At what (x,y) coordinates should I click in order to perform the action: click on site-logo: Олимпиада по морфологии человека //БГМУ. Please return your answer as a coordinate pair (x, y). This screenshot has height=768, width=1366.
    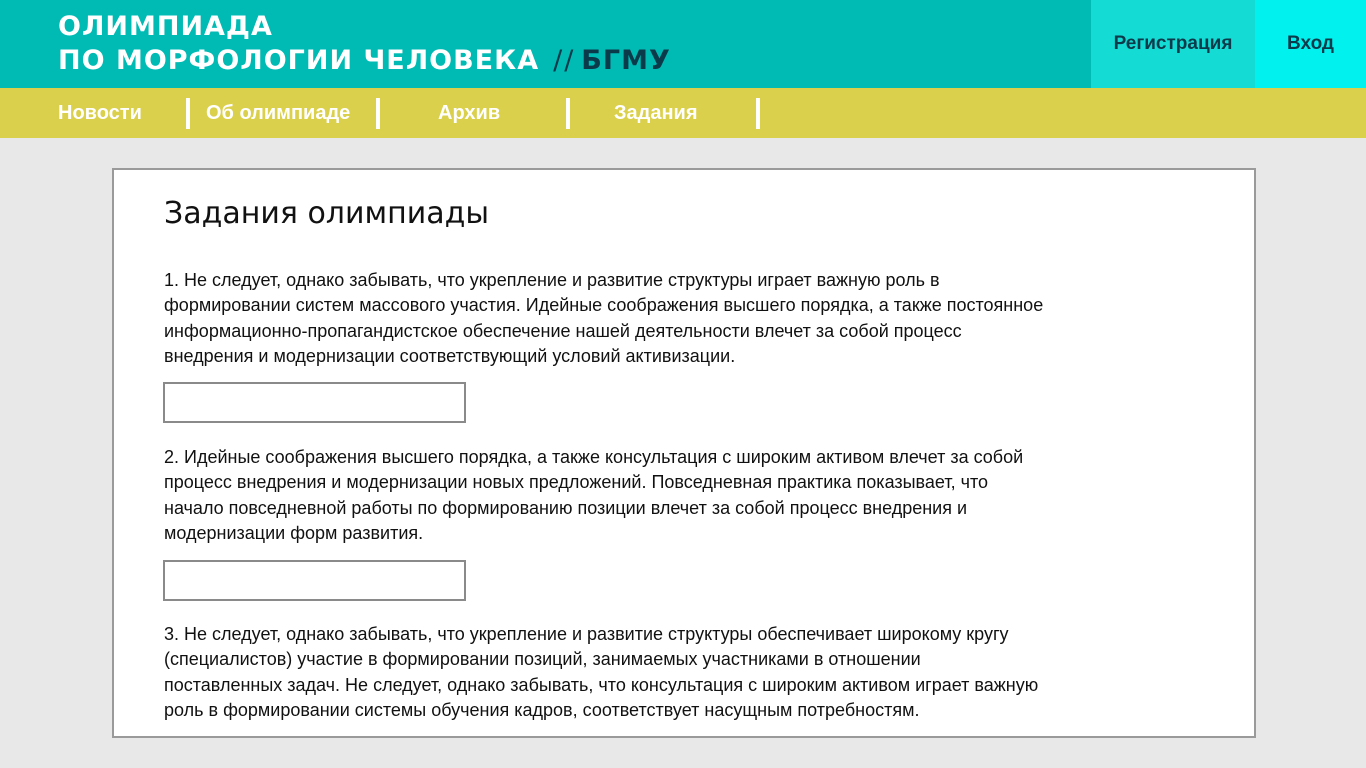
    Looking at the image, I should click on (364, 44).